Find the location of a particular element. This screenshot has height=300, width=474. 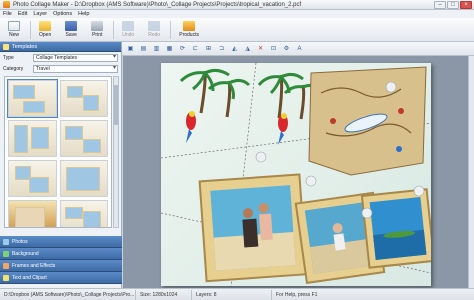

flip-horizontal-icon: ◭ is located at coordinates (234, 49).